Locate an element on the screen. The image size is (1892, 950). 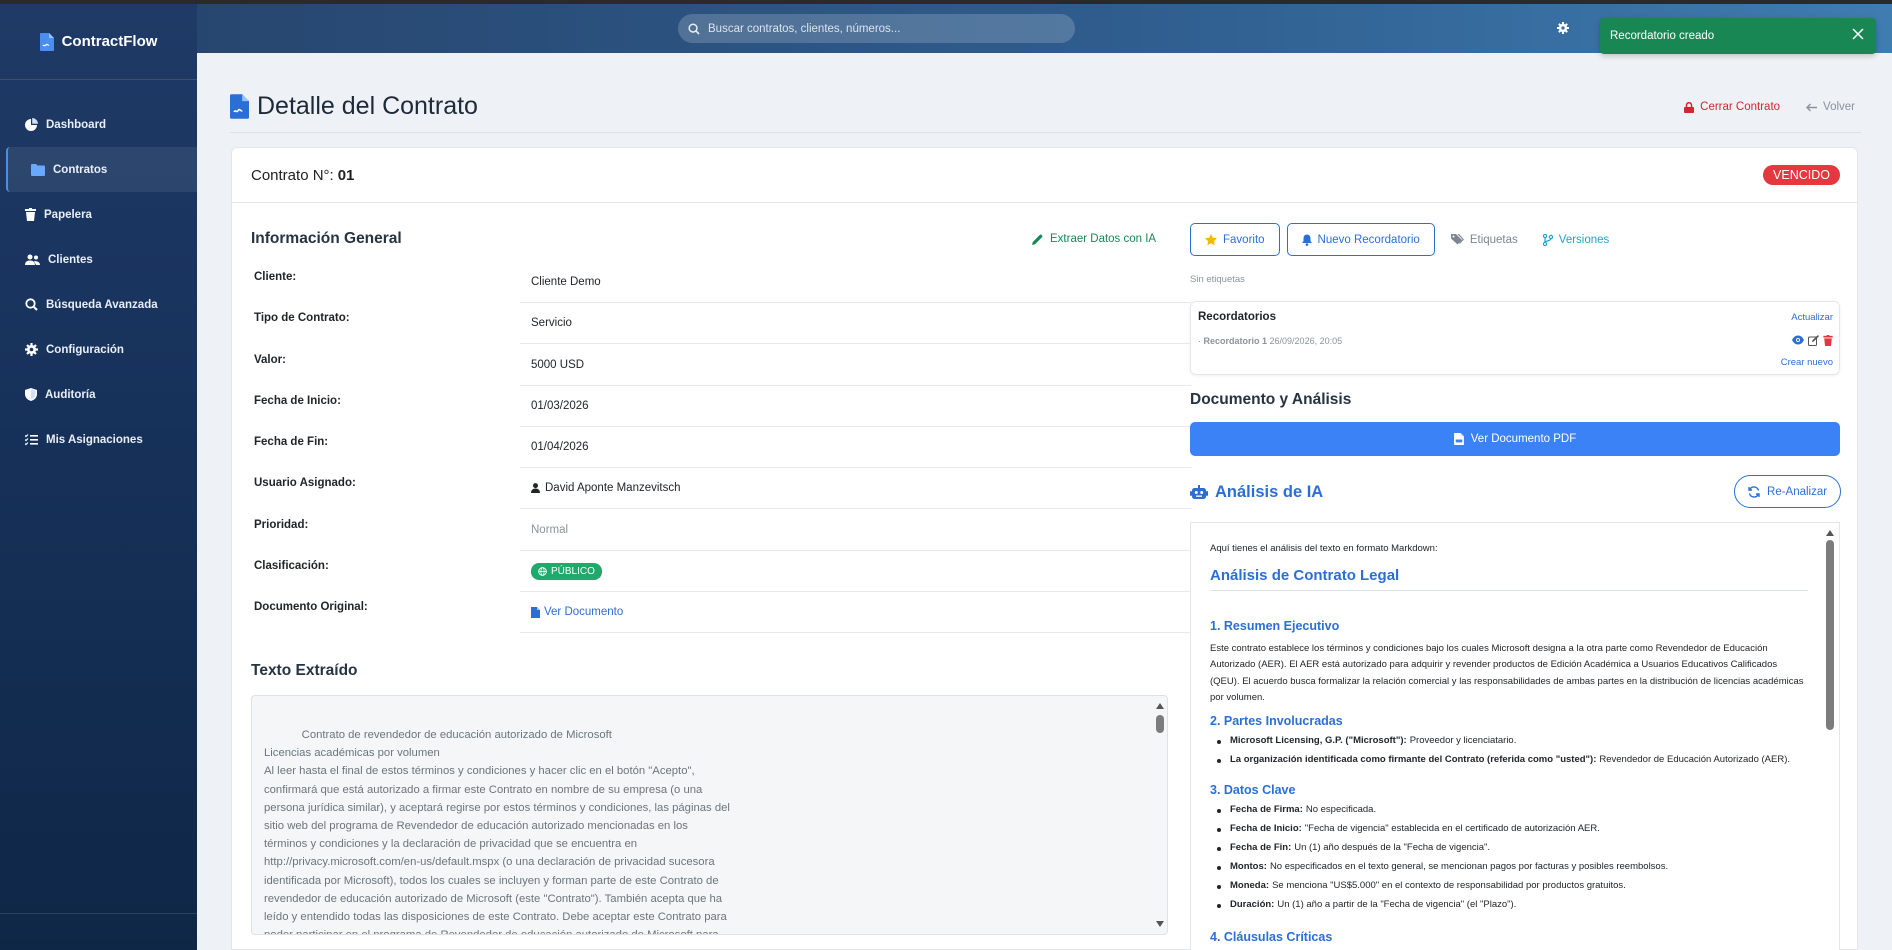
close-contract-label: Cerrar Contrato is located at coordinates (1740, 107).